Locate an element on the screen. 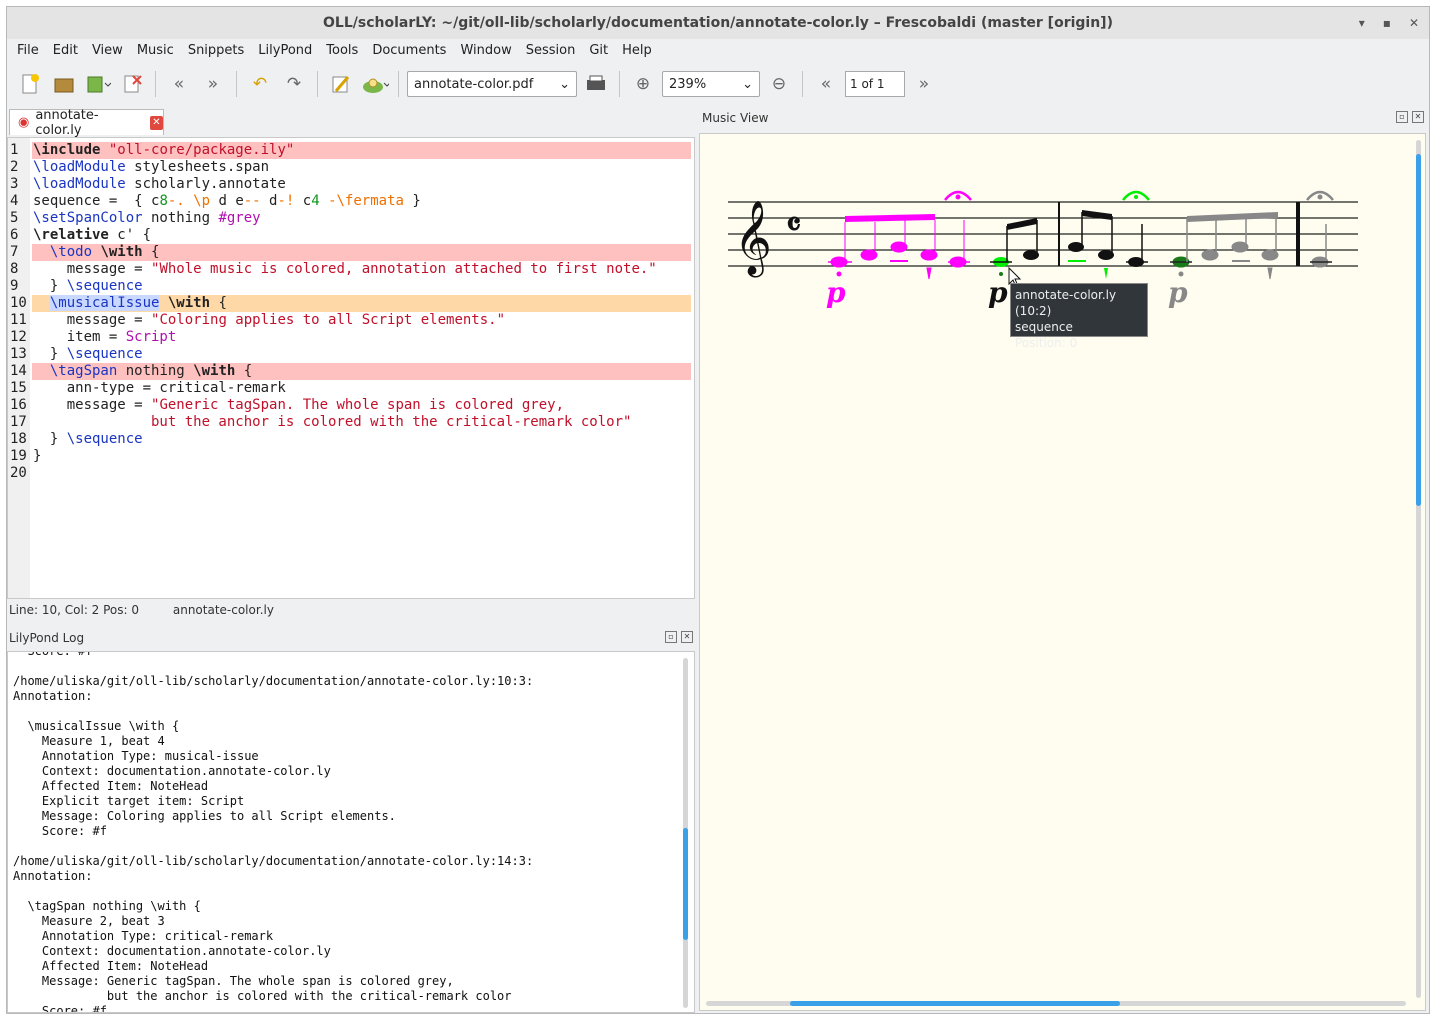  tooltip-variable: sequence is located at coordinates (1044, 327).